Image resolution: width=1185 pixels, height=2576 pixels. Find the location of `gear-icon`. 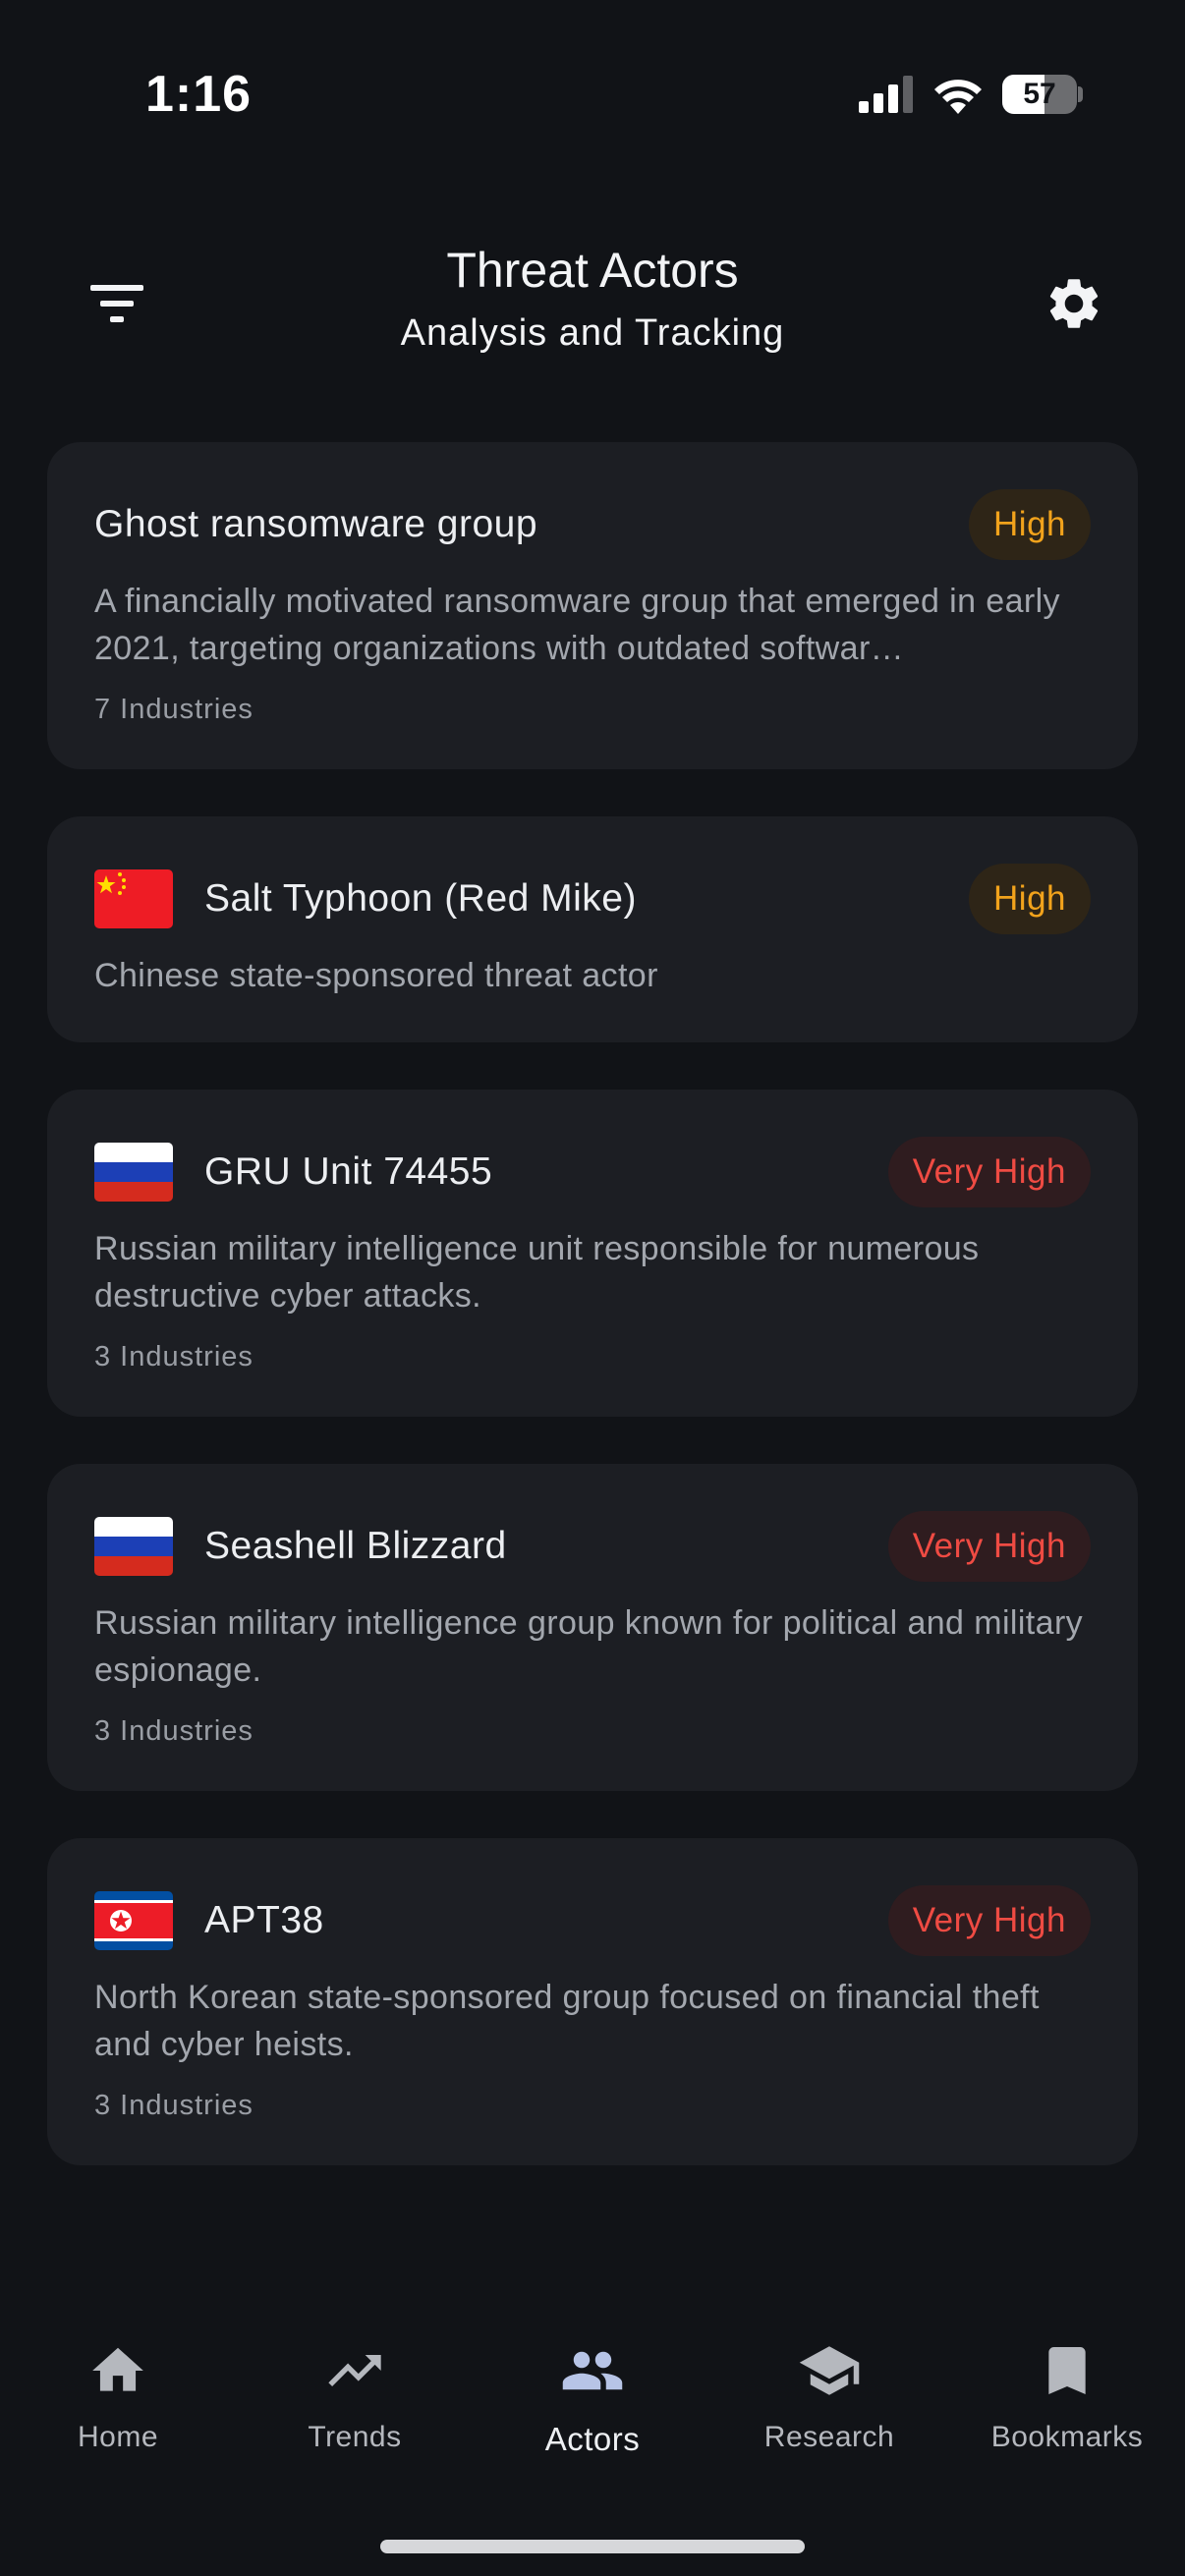

gear-icon is located at coordinates (1074, 303).